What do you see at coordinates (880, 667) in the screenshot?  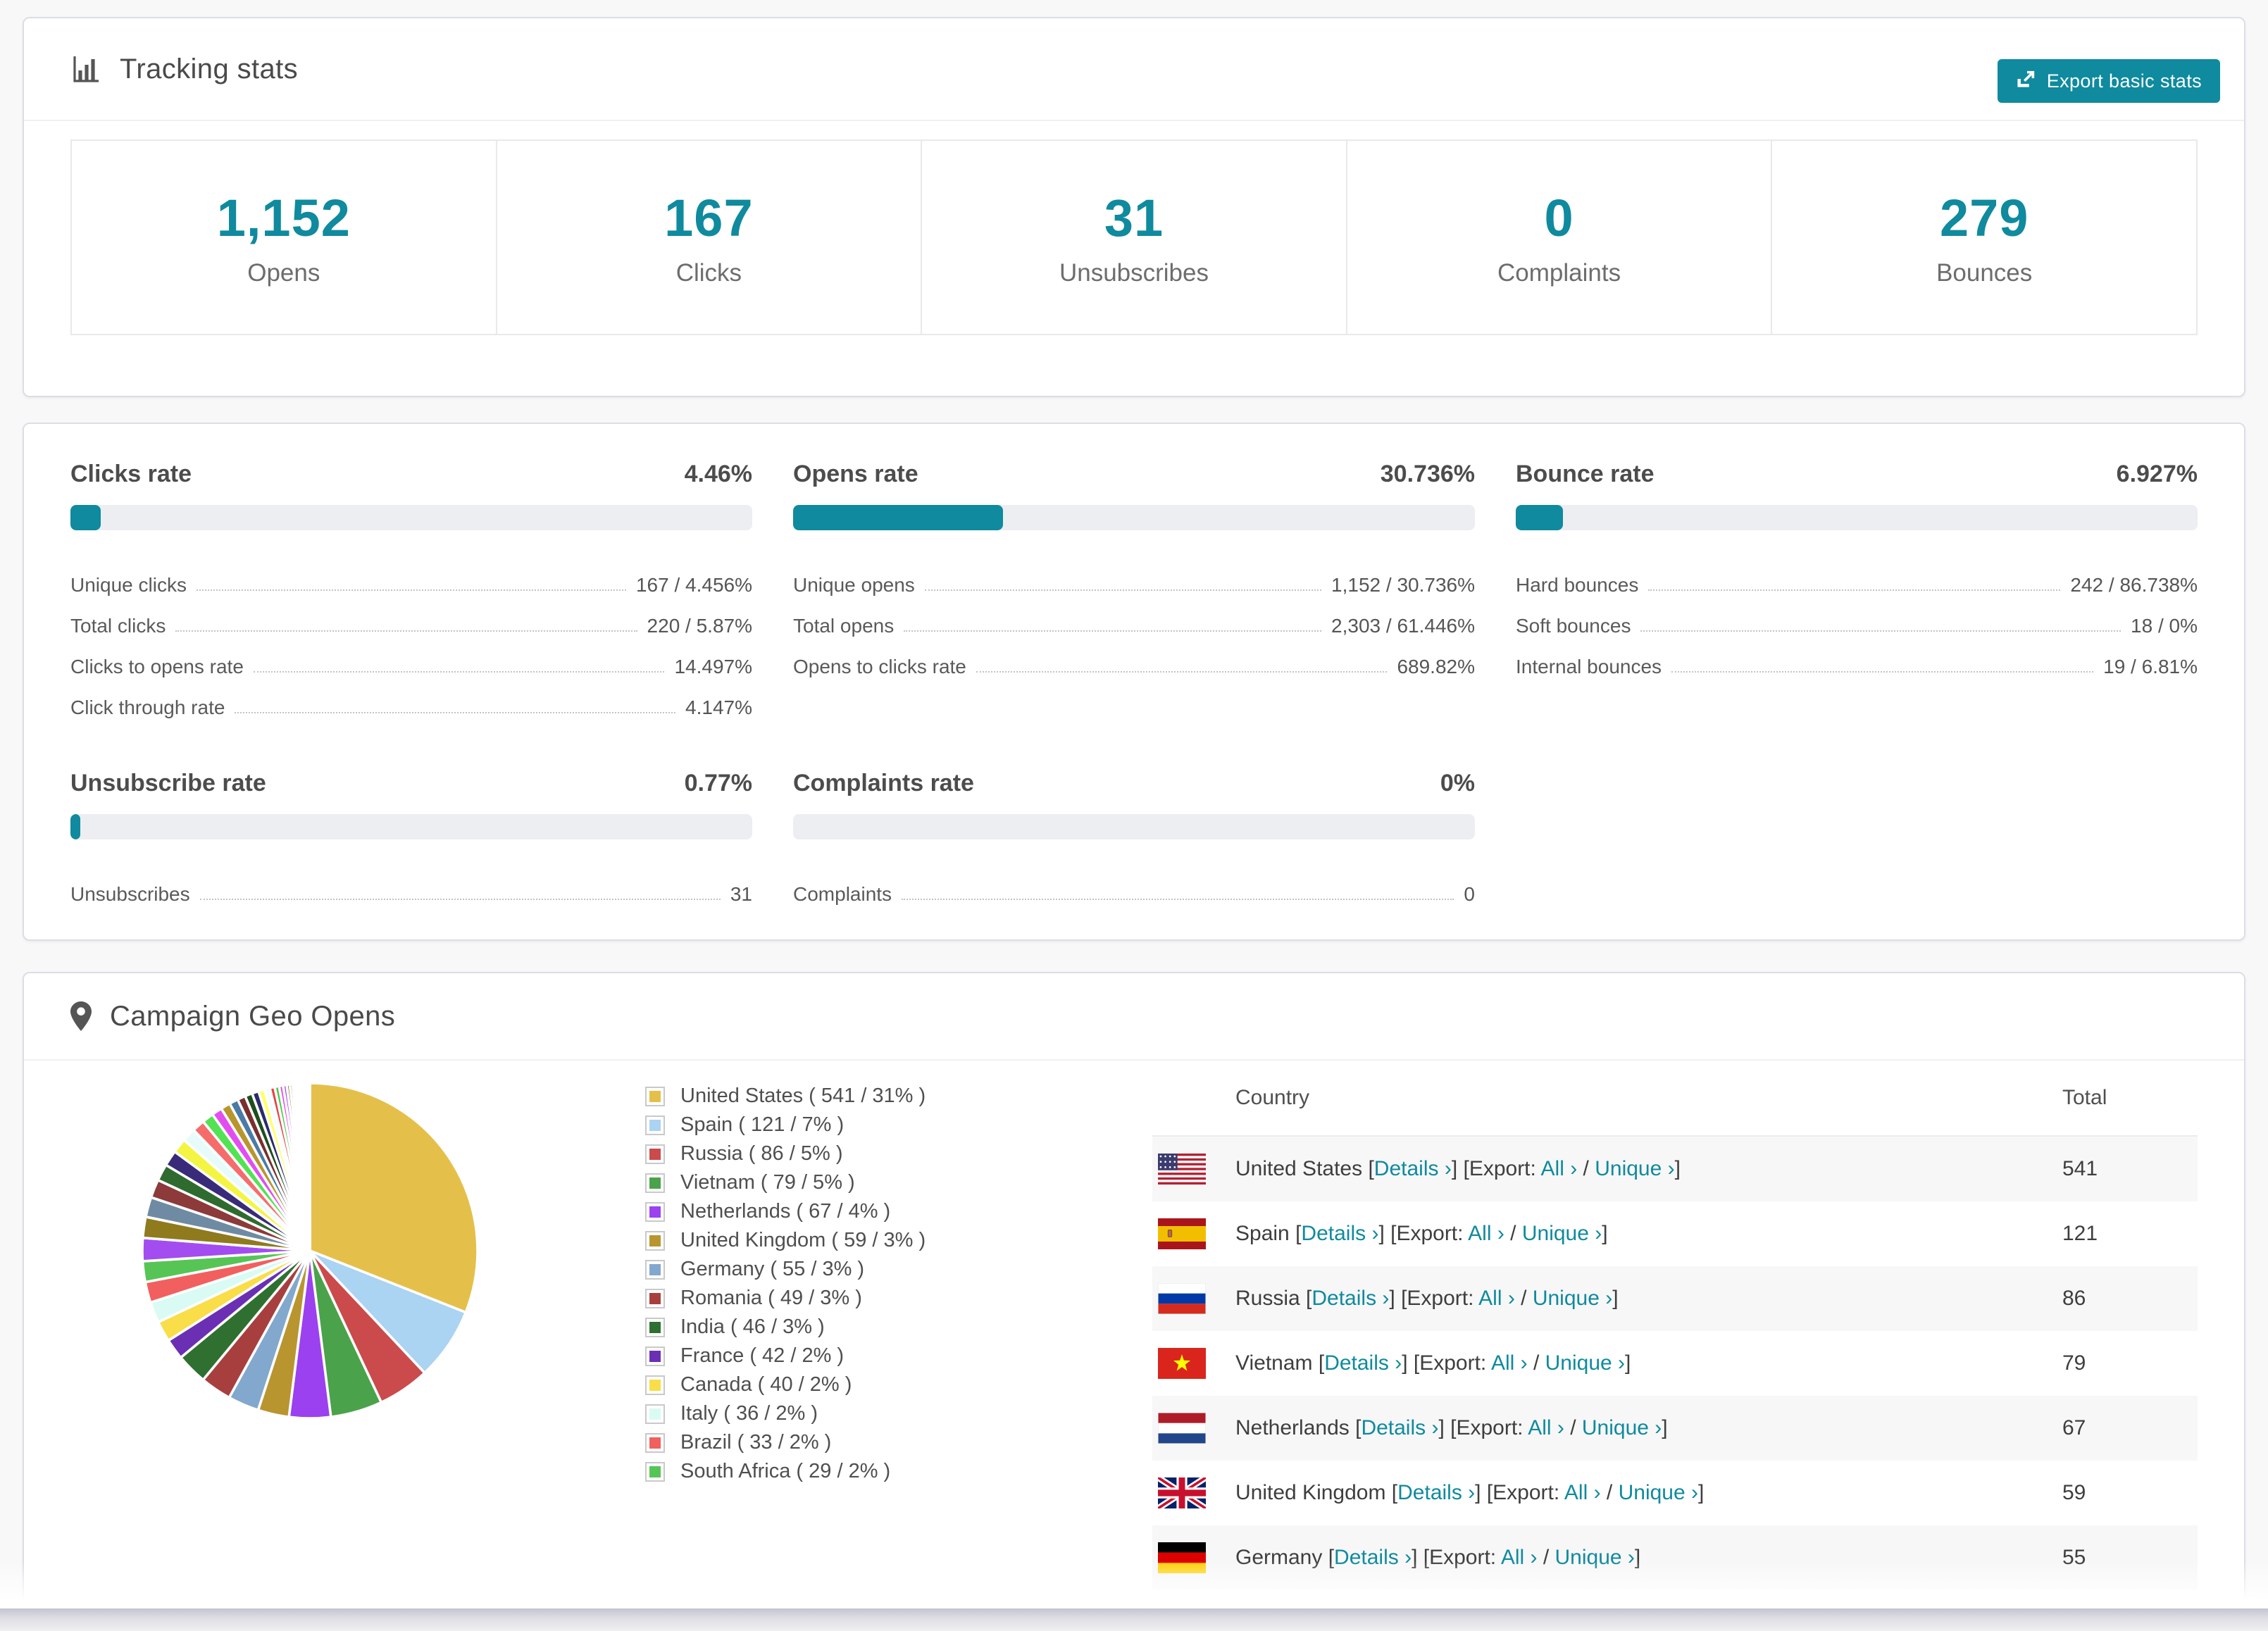 I see `rate-row-label: Opens to clicks rate` at bounding box center [880, 667].